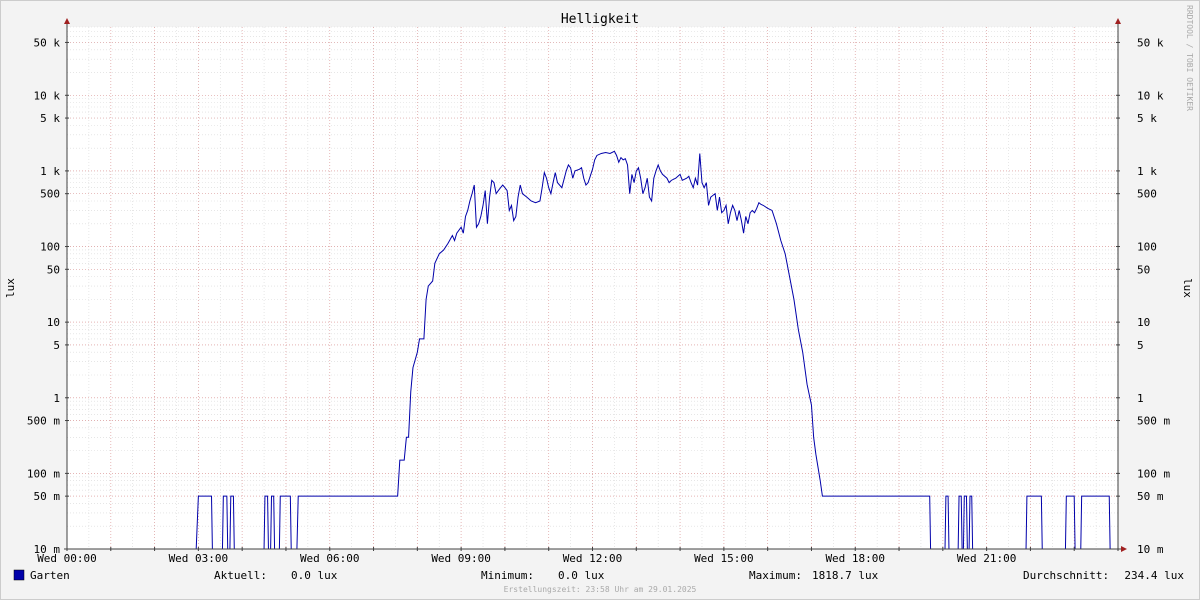 Image resolution: width=1200 pixels, height=600 pixels. What do you see at coordinates (855, 558) in the screenshot?
I see `x-tick-label: Wed 18:00` at bounding box center [855, 558].